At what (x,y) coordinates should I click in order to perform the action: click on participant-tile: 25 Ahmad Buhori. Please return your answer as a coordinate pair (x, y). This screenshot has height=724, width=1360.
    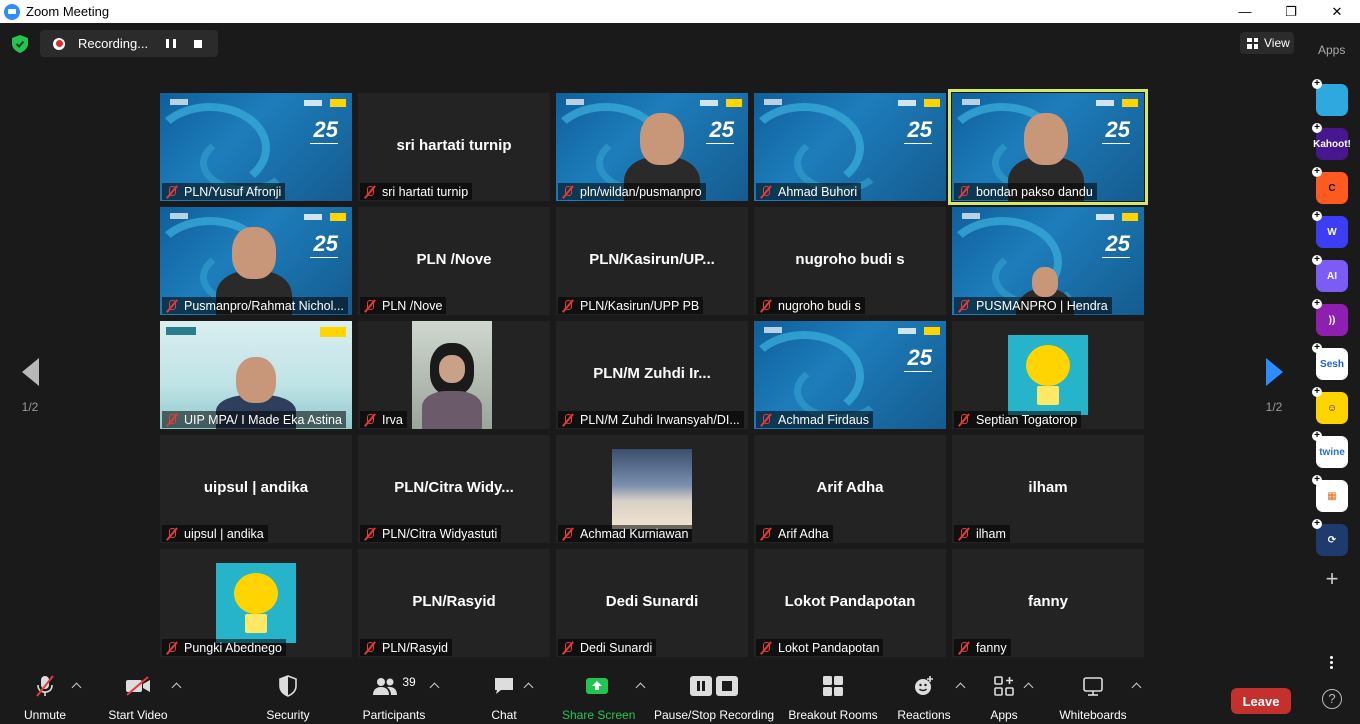
    Looking at the image, I should click on (850, 147).